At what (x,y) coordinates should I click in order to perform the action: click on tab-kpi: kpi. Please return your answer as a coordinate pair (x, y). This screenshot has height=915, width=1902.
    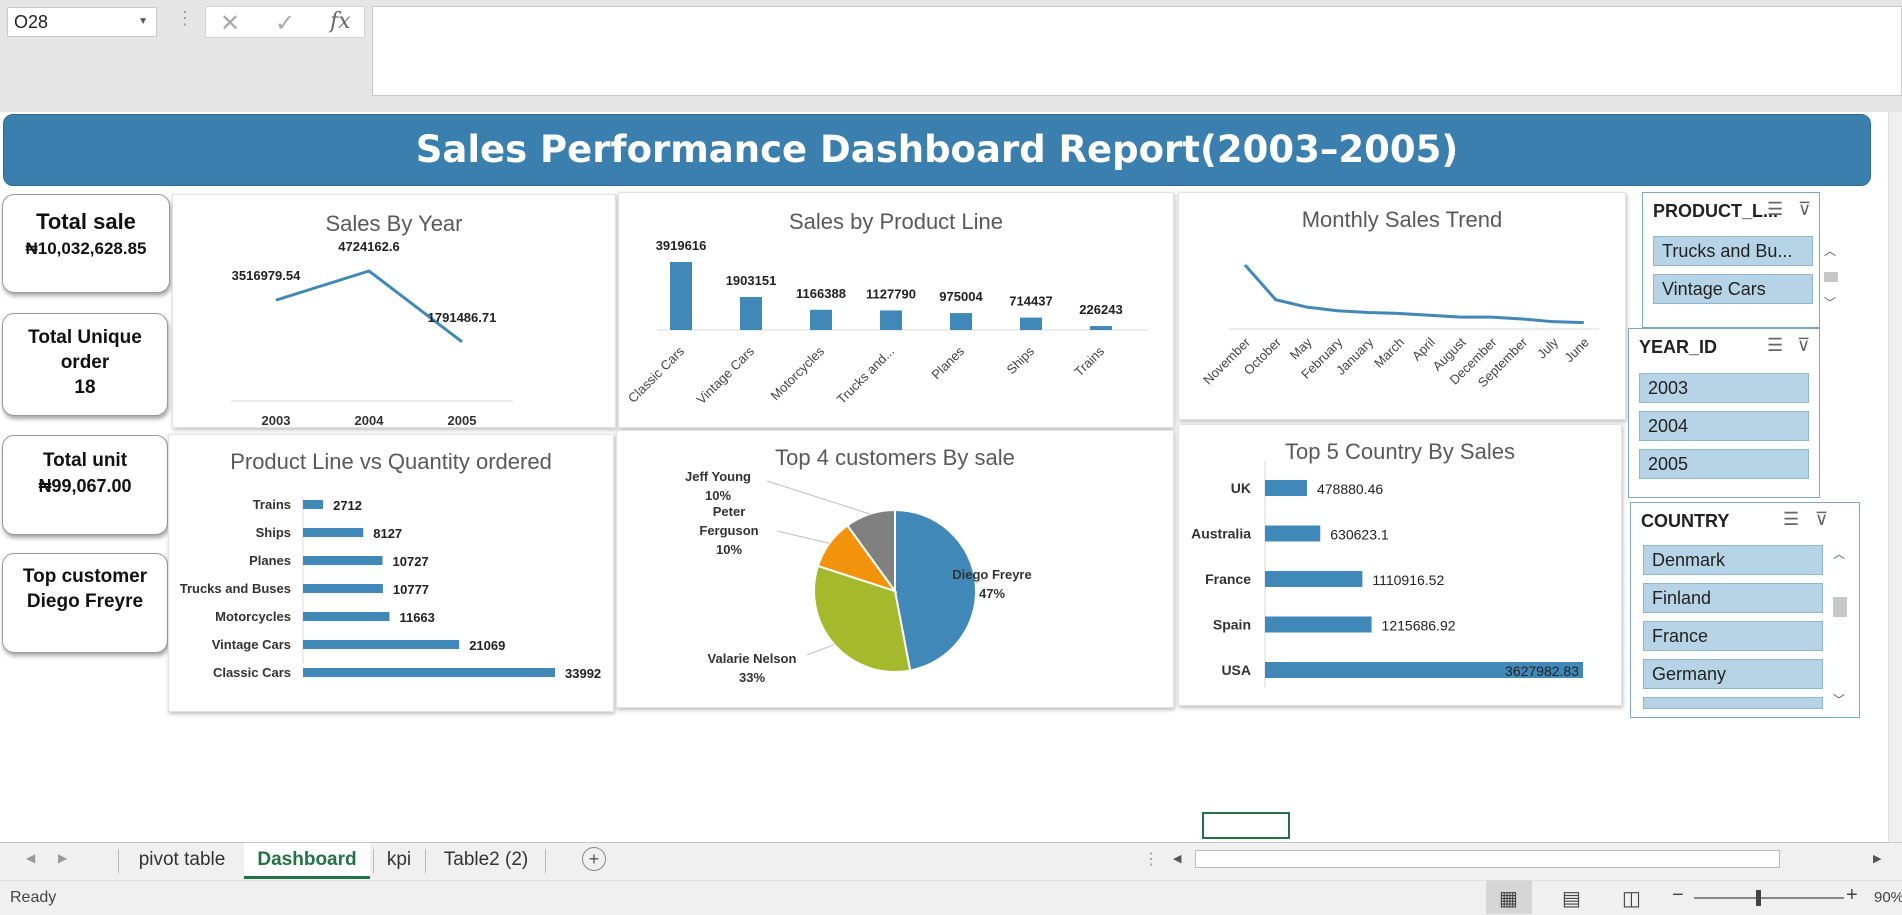
    Looking at the image, I should click on (399, 861).